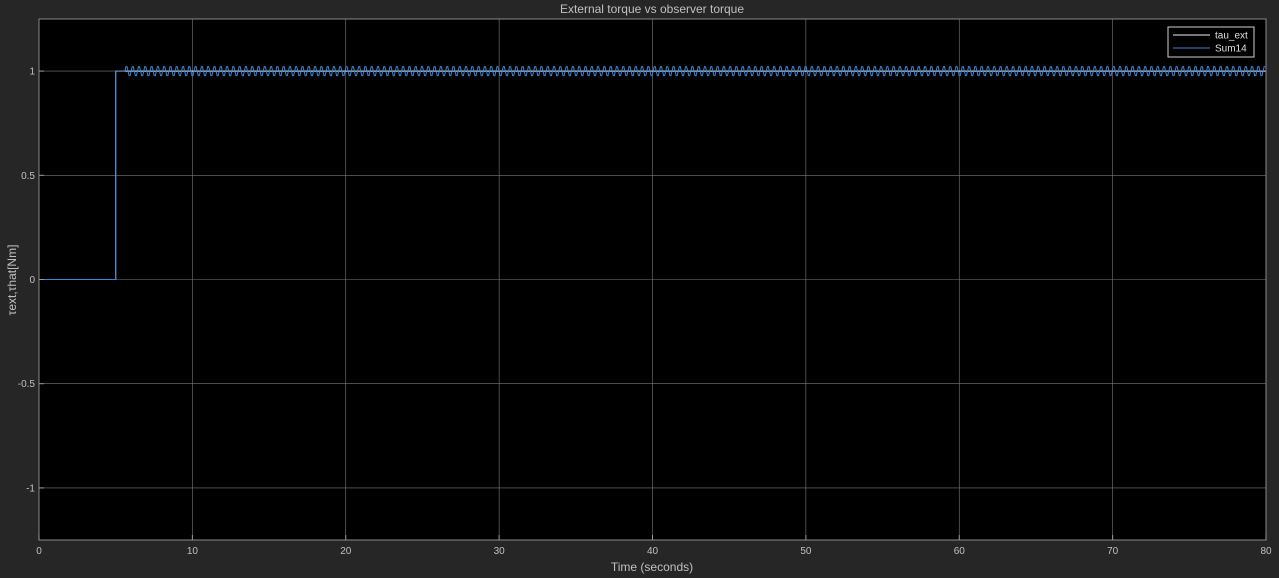  What do you see at coordinates (32, 72) in the screenshot?
I see `y-tick-label: 1` at bounding box center [32, 72].